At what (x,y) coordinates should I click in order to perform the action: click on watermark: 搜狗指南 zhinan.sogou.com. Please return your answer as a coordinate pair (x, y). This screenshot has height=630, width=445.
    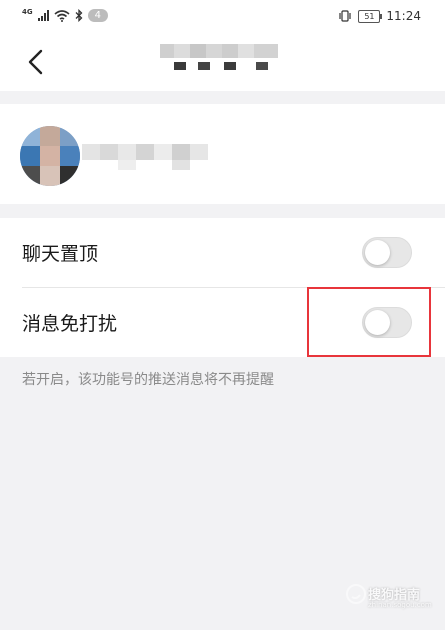
    Looking at the image, I should click on (389, 596).